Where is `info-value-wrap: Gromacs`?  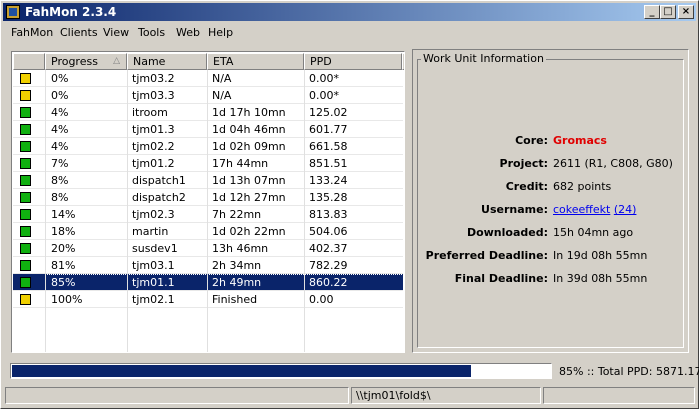
info-value-wrap: Gromacs is located at coordinates (580, 140).